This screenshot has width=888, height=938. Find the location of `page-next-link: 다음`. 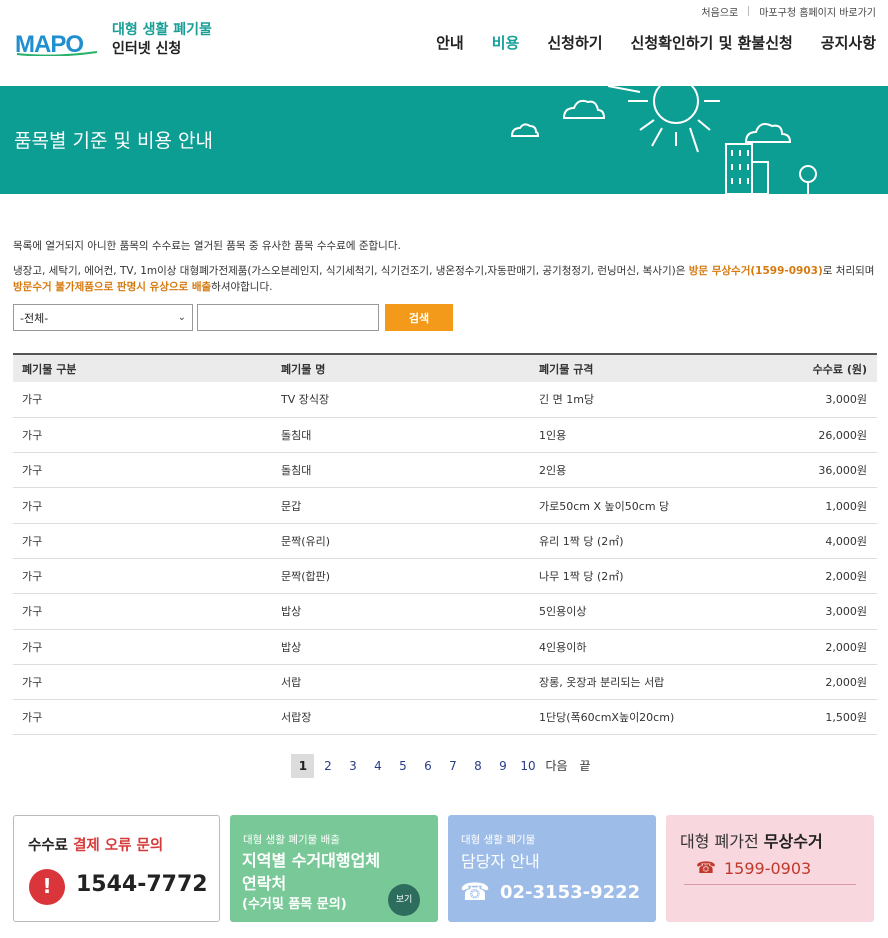

page-next-link: 다음 is located at coordinates (556, 766).